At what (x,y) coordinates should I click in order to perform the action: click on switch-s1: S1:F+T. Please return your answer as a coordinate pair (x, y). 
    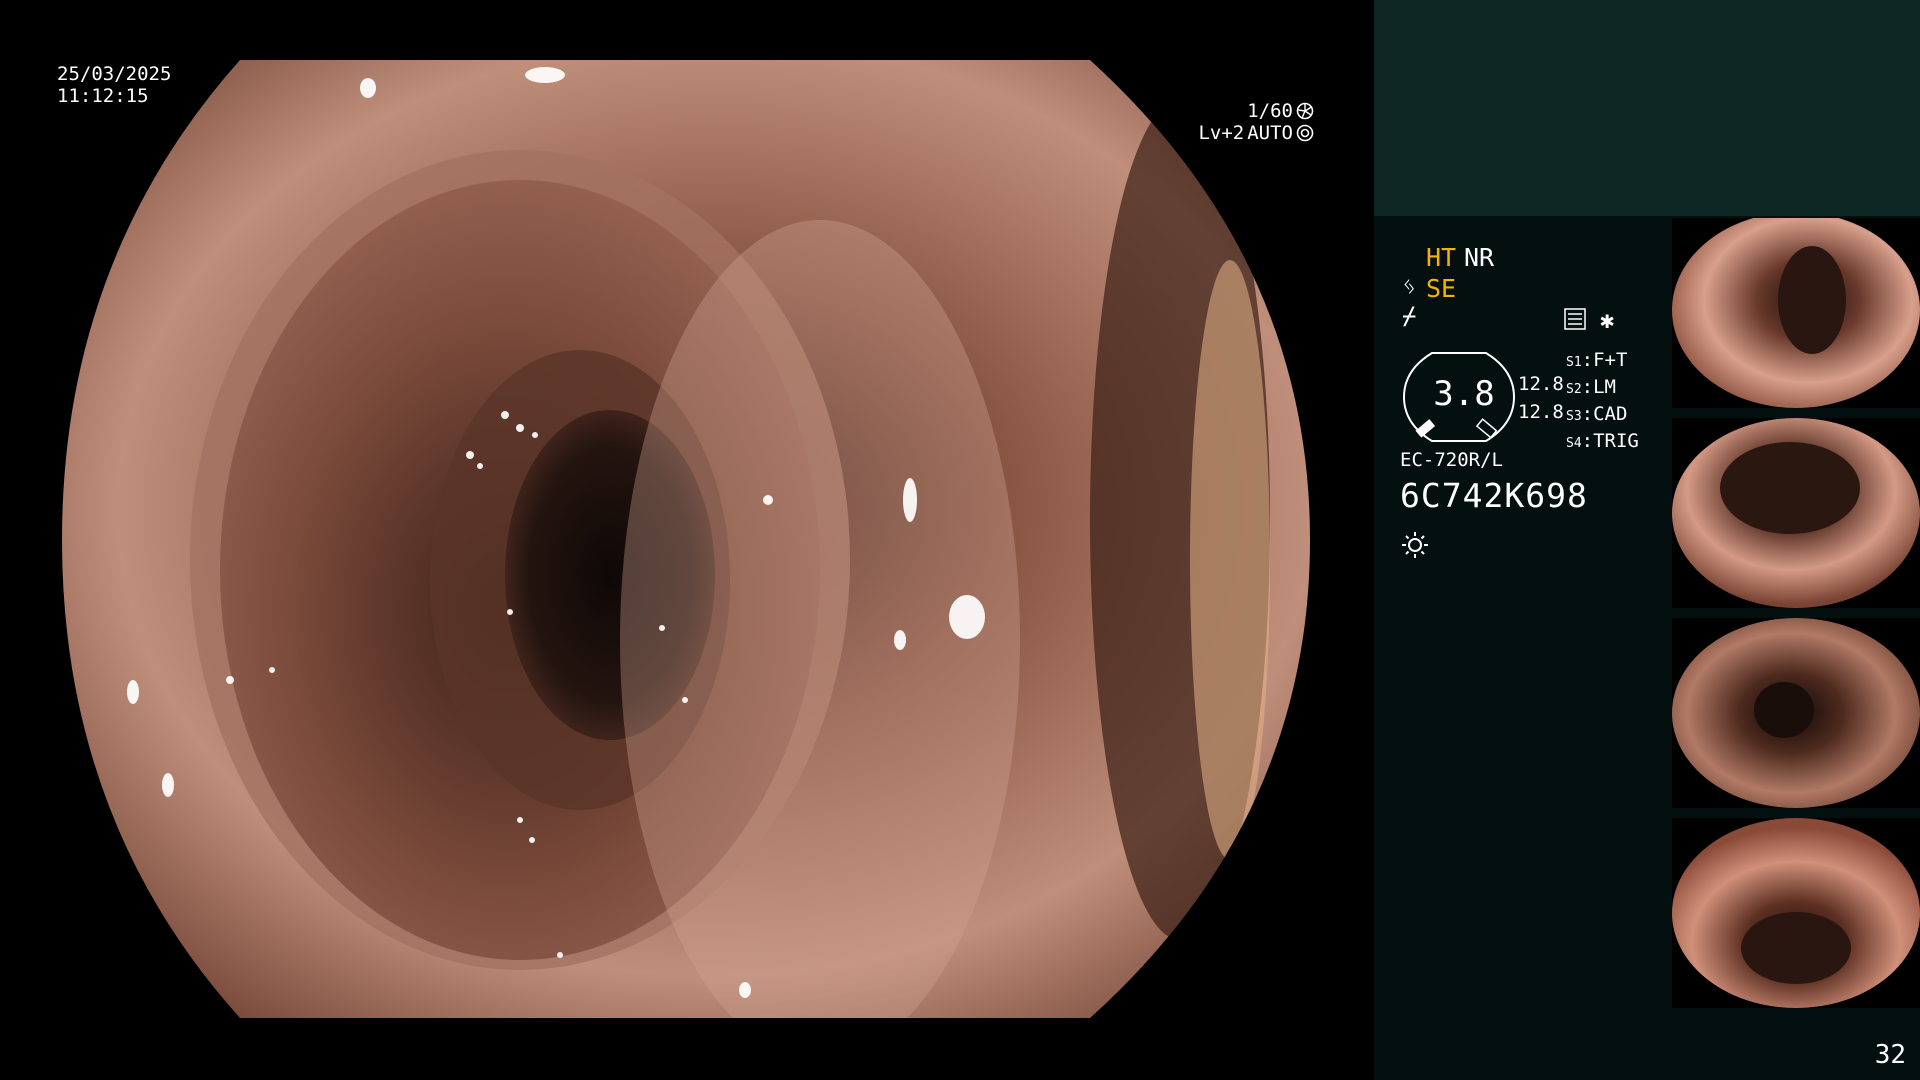
    Looking at the image, I should click on (1597, 360).